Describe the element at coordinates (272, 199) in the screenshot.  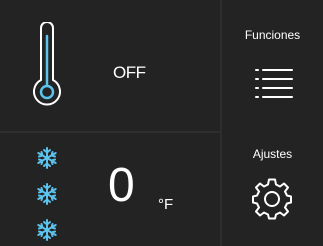
I see `gear-icon` at that location.